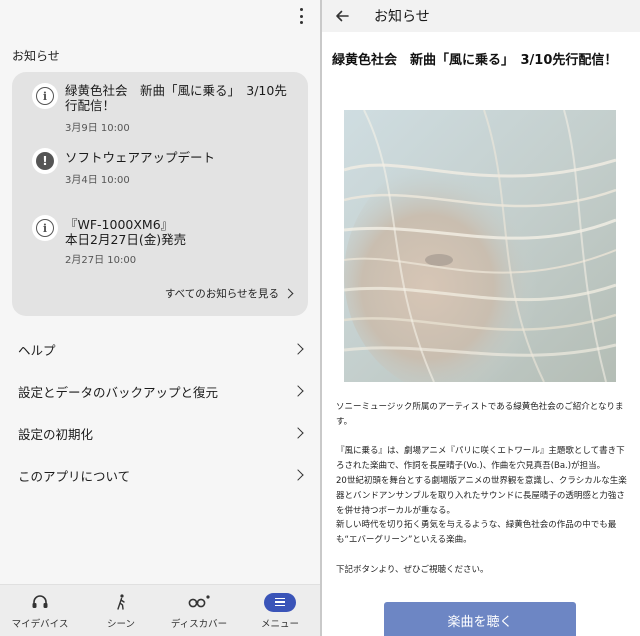  I want to click on back-arrow-icon, so click(342, 16).